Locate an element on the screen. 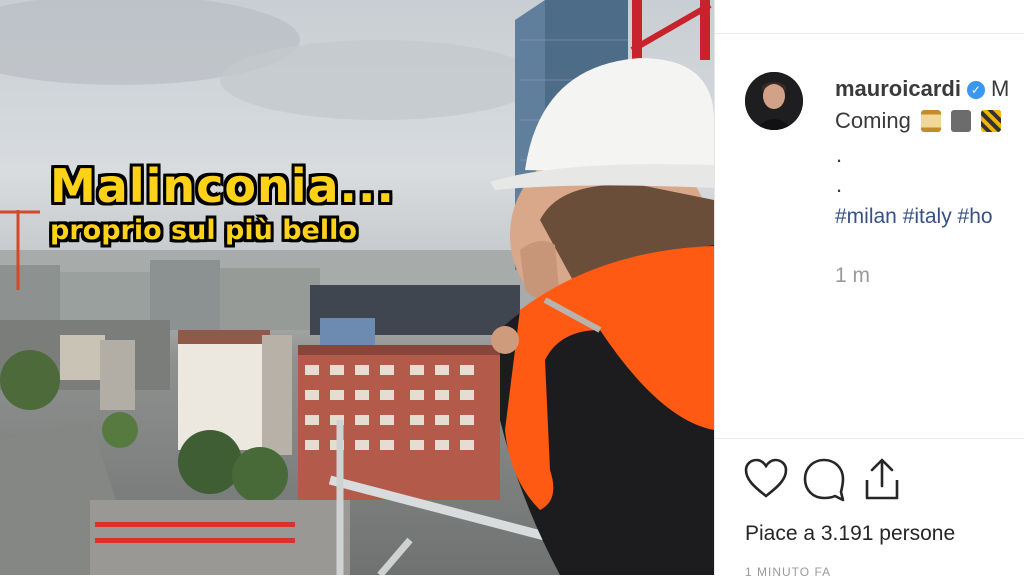 Image resolution: width=1024 pixels, height=579 pixels. hourglass-emoji-icon is located at coordinates (930, 121).